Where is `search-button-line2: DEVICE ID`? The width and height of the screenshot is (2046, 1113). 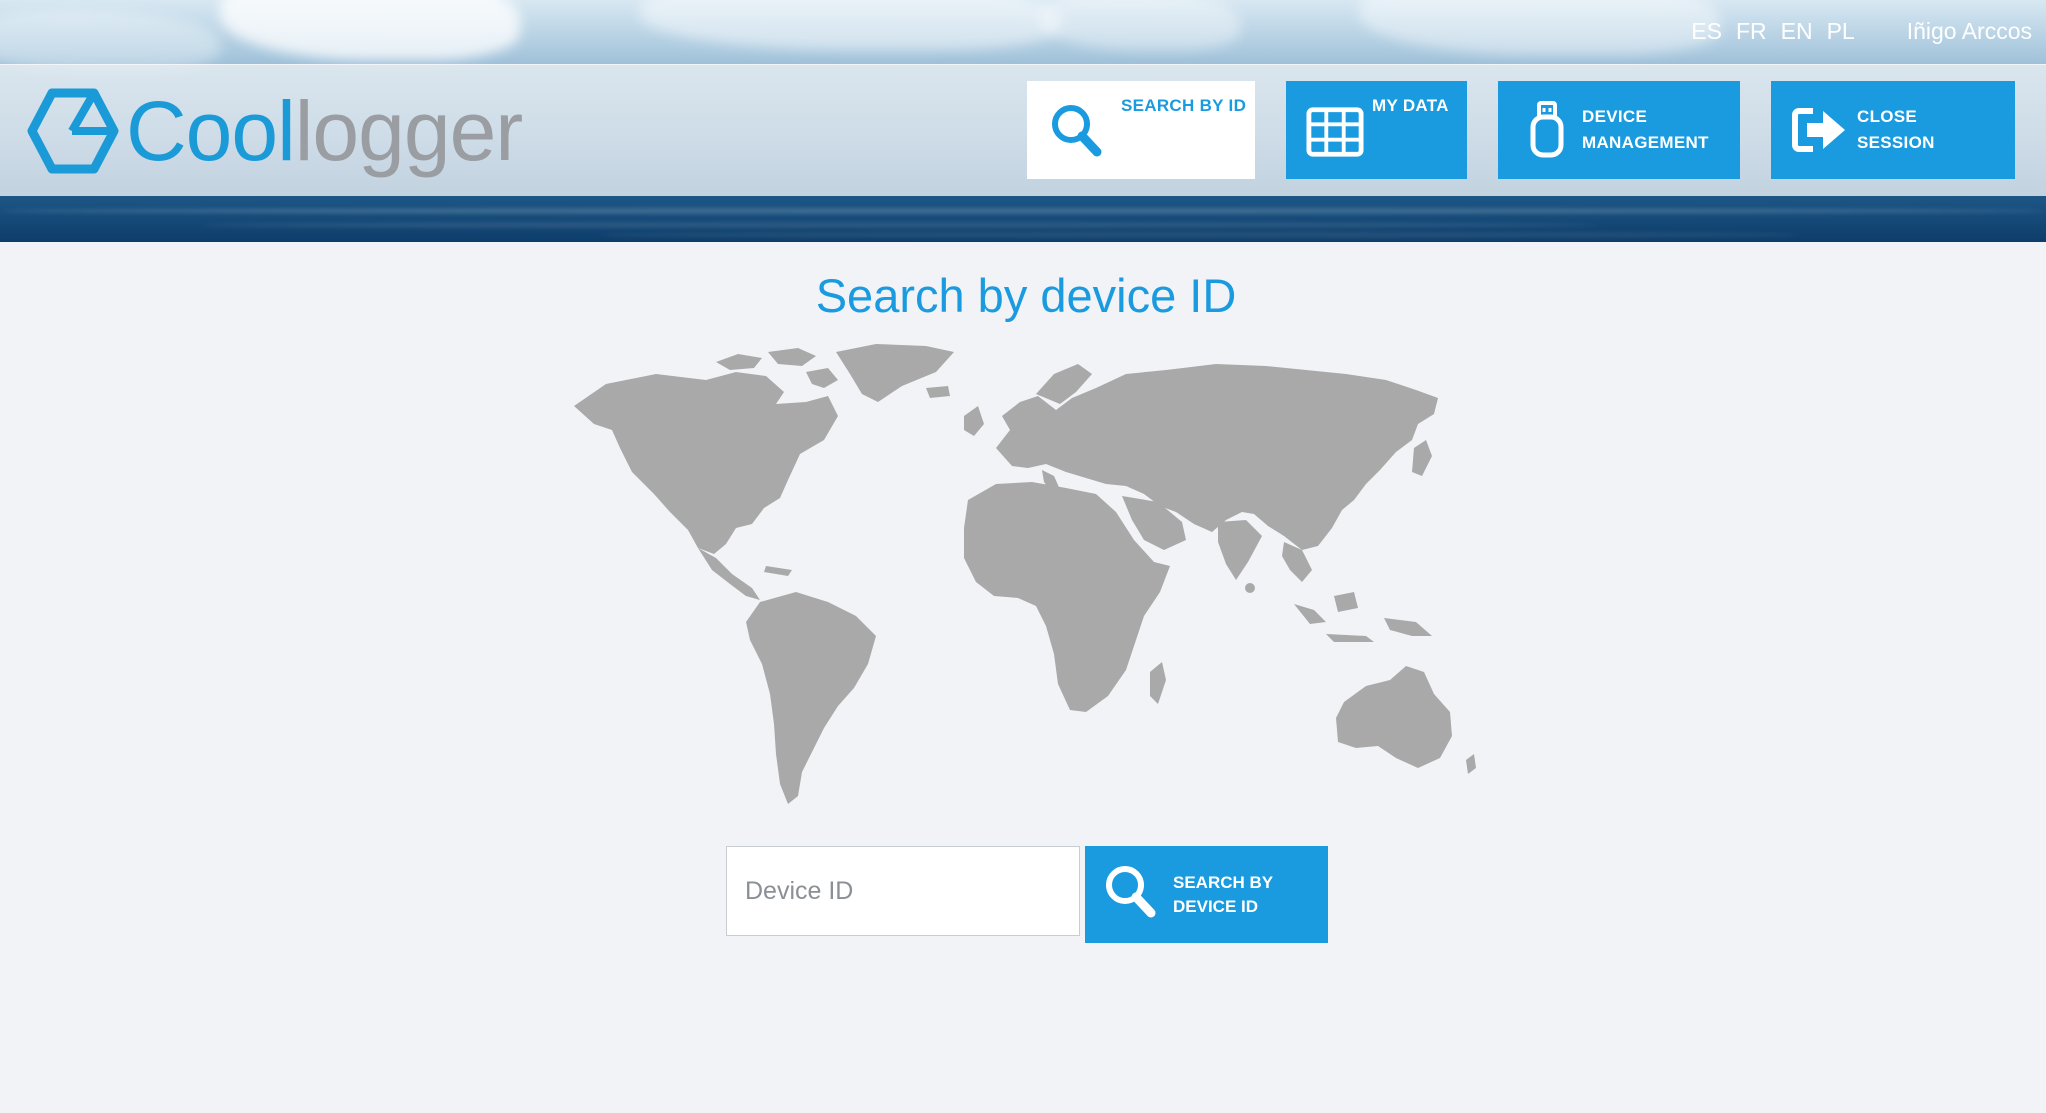 search-button-line2: DEVICE ID is located at coordinates (1216, 906).